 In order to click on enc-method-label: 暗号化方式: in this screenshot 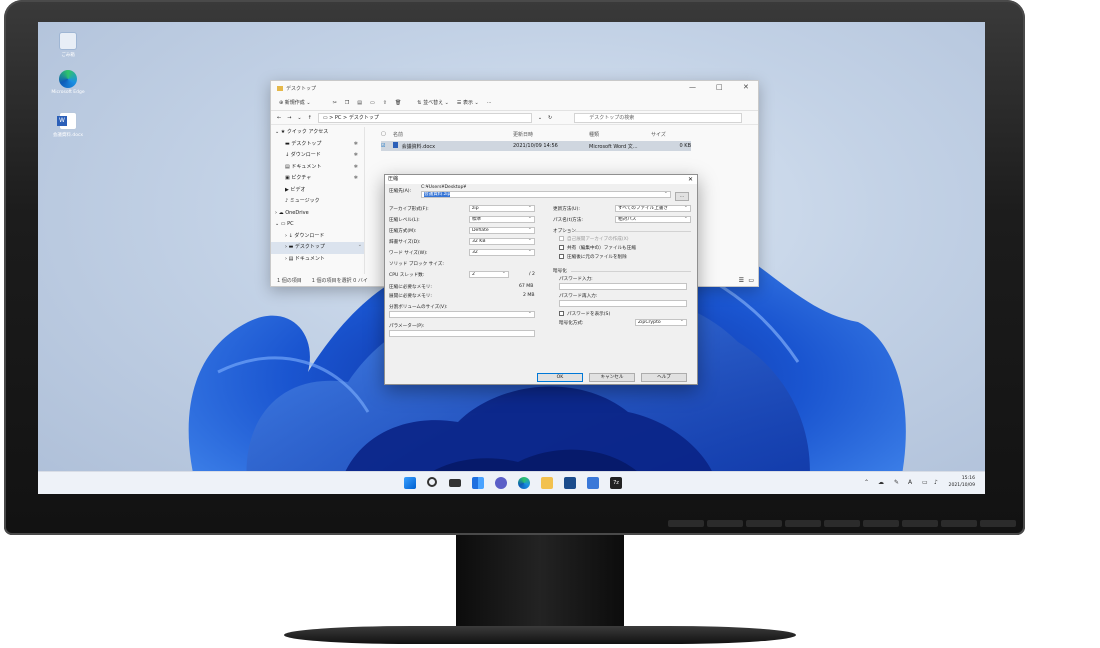, I will do `click(571, 323)`.